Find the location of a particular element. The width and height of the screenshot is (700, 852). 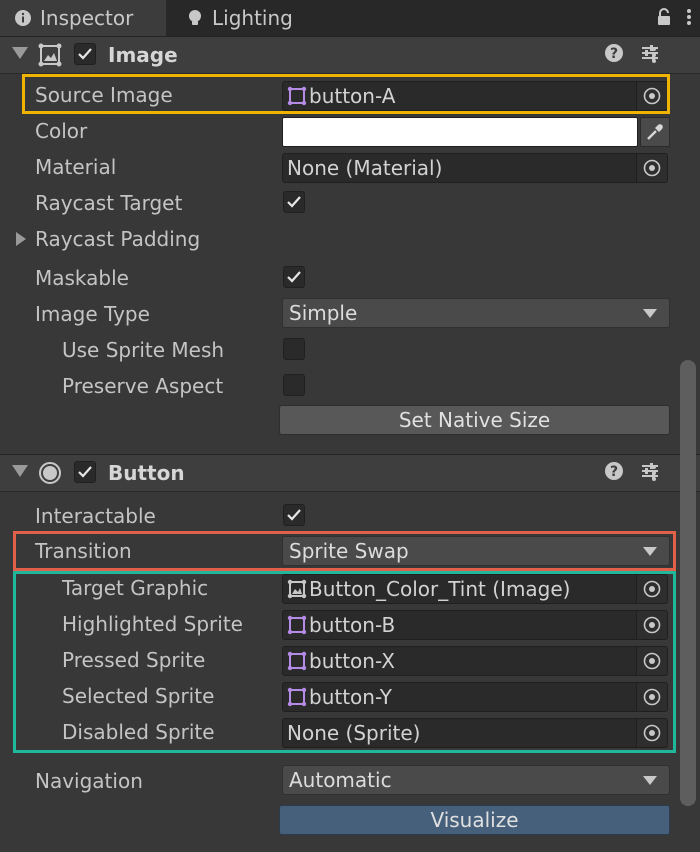

eyedropper-icon is located at coordinates (655, 132).